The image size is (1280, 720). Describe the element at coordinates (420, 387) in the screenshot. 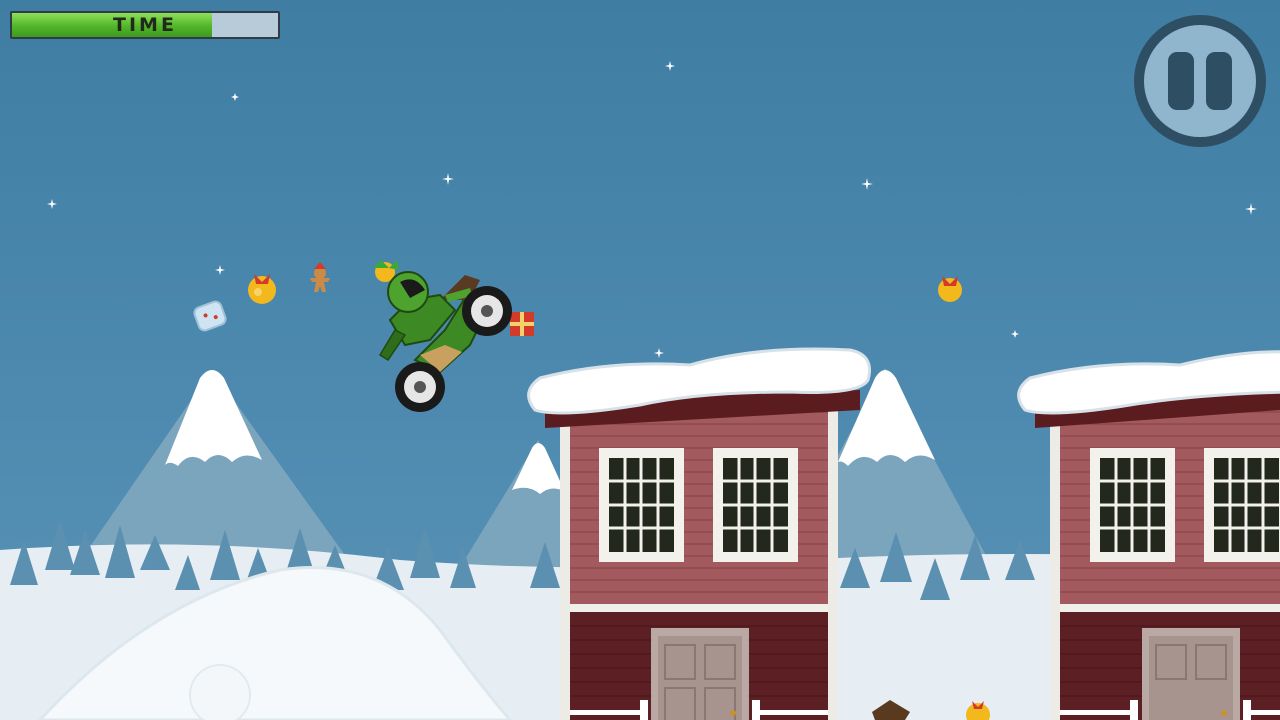

I see `rear-wheel` at that location.